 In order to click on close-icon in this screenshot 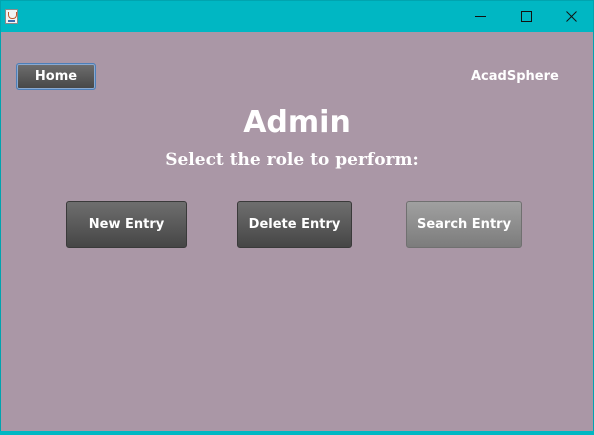, I will do `click(571, 16)`.